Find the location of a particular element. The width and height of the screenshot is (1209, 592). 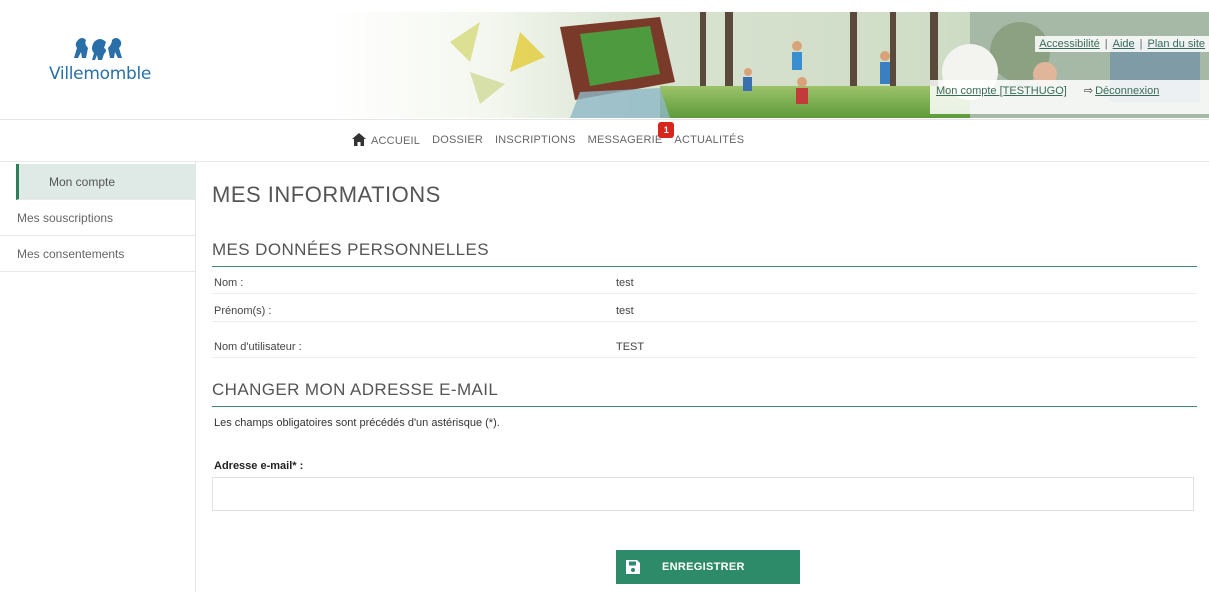

field-row-username: Nom d'utilisateur : TEST is located at coordinates (704, 347).